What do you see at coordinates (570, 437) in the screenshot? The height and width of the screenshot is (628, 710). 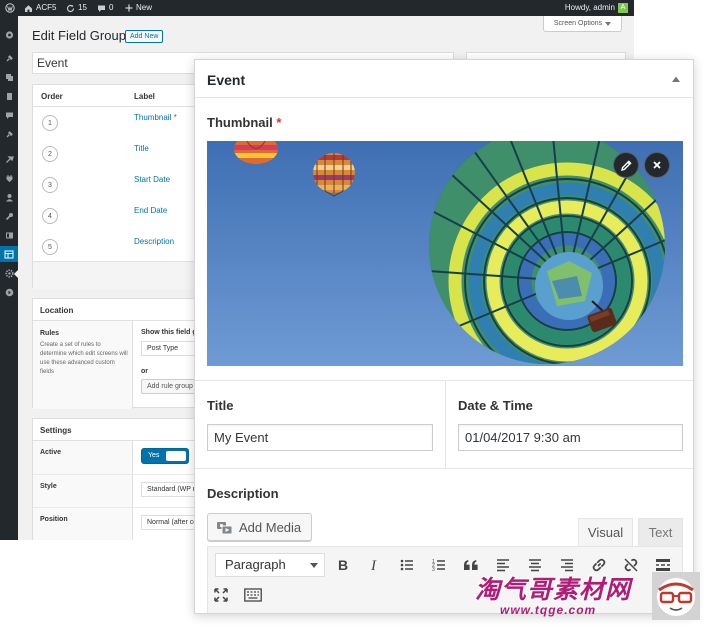 I see `datetime-input: 01/04/2017 9:30 am` at bounding box center [570, 437].